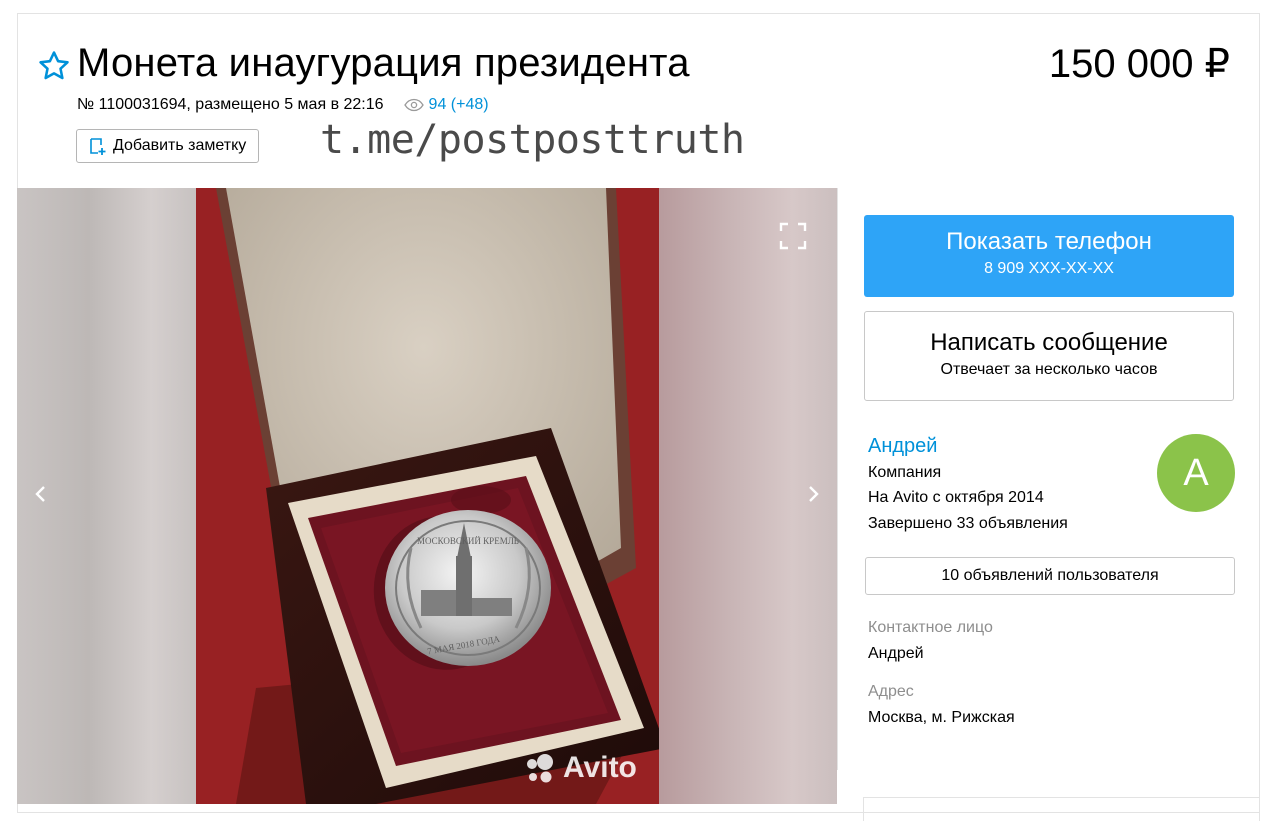  I want to click on seller-type: Компания, so click(905, 472).